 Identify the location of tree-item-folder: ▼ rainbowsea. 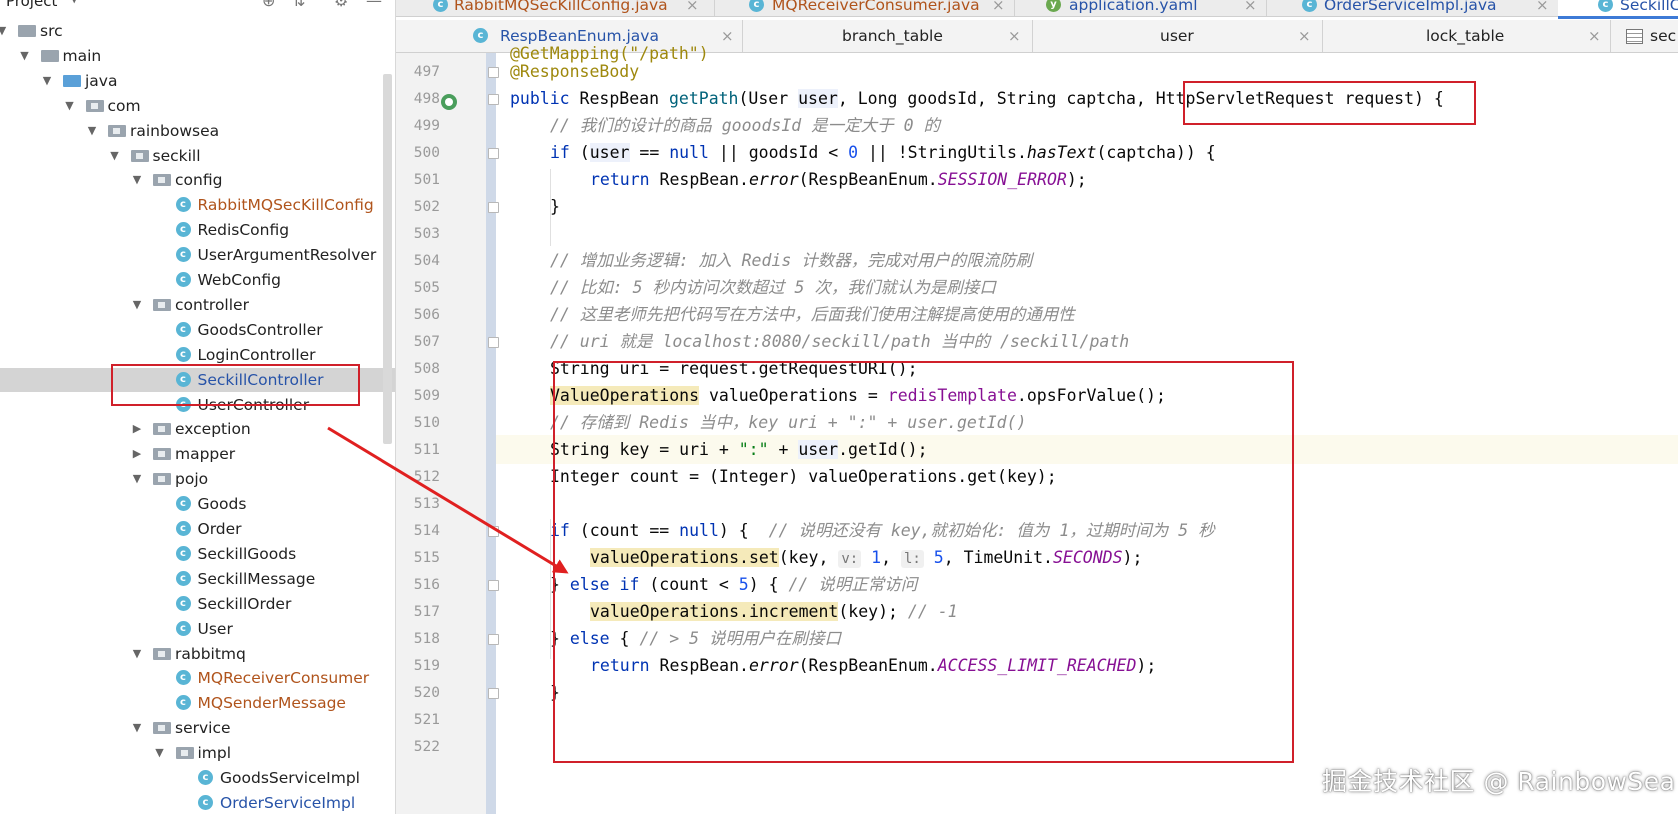
(197, 131).